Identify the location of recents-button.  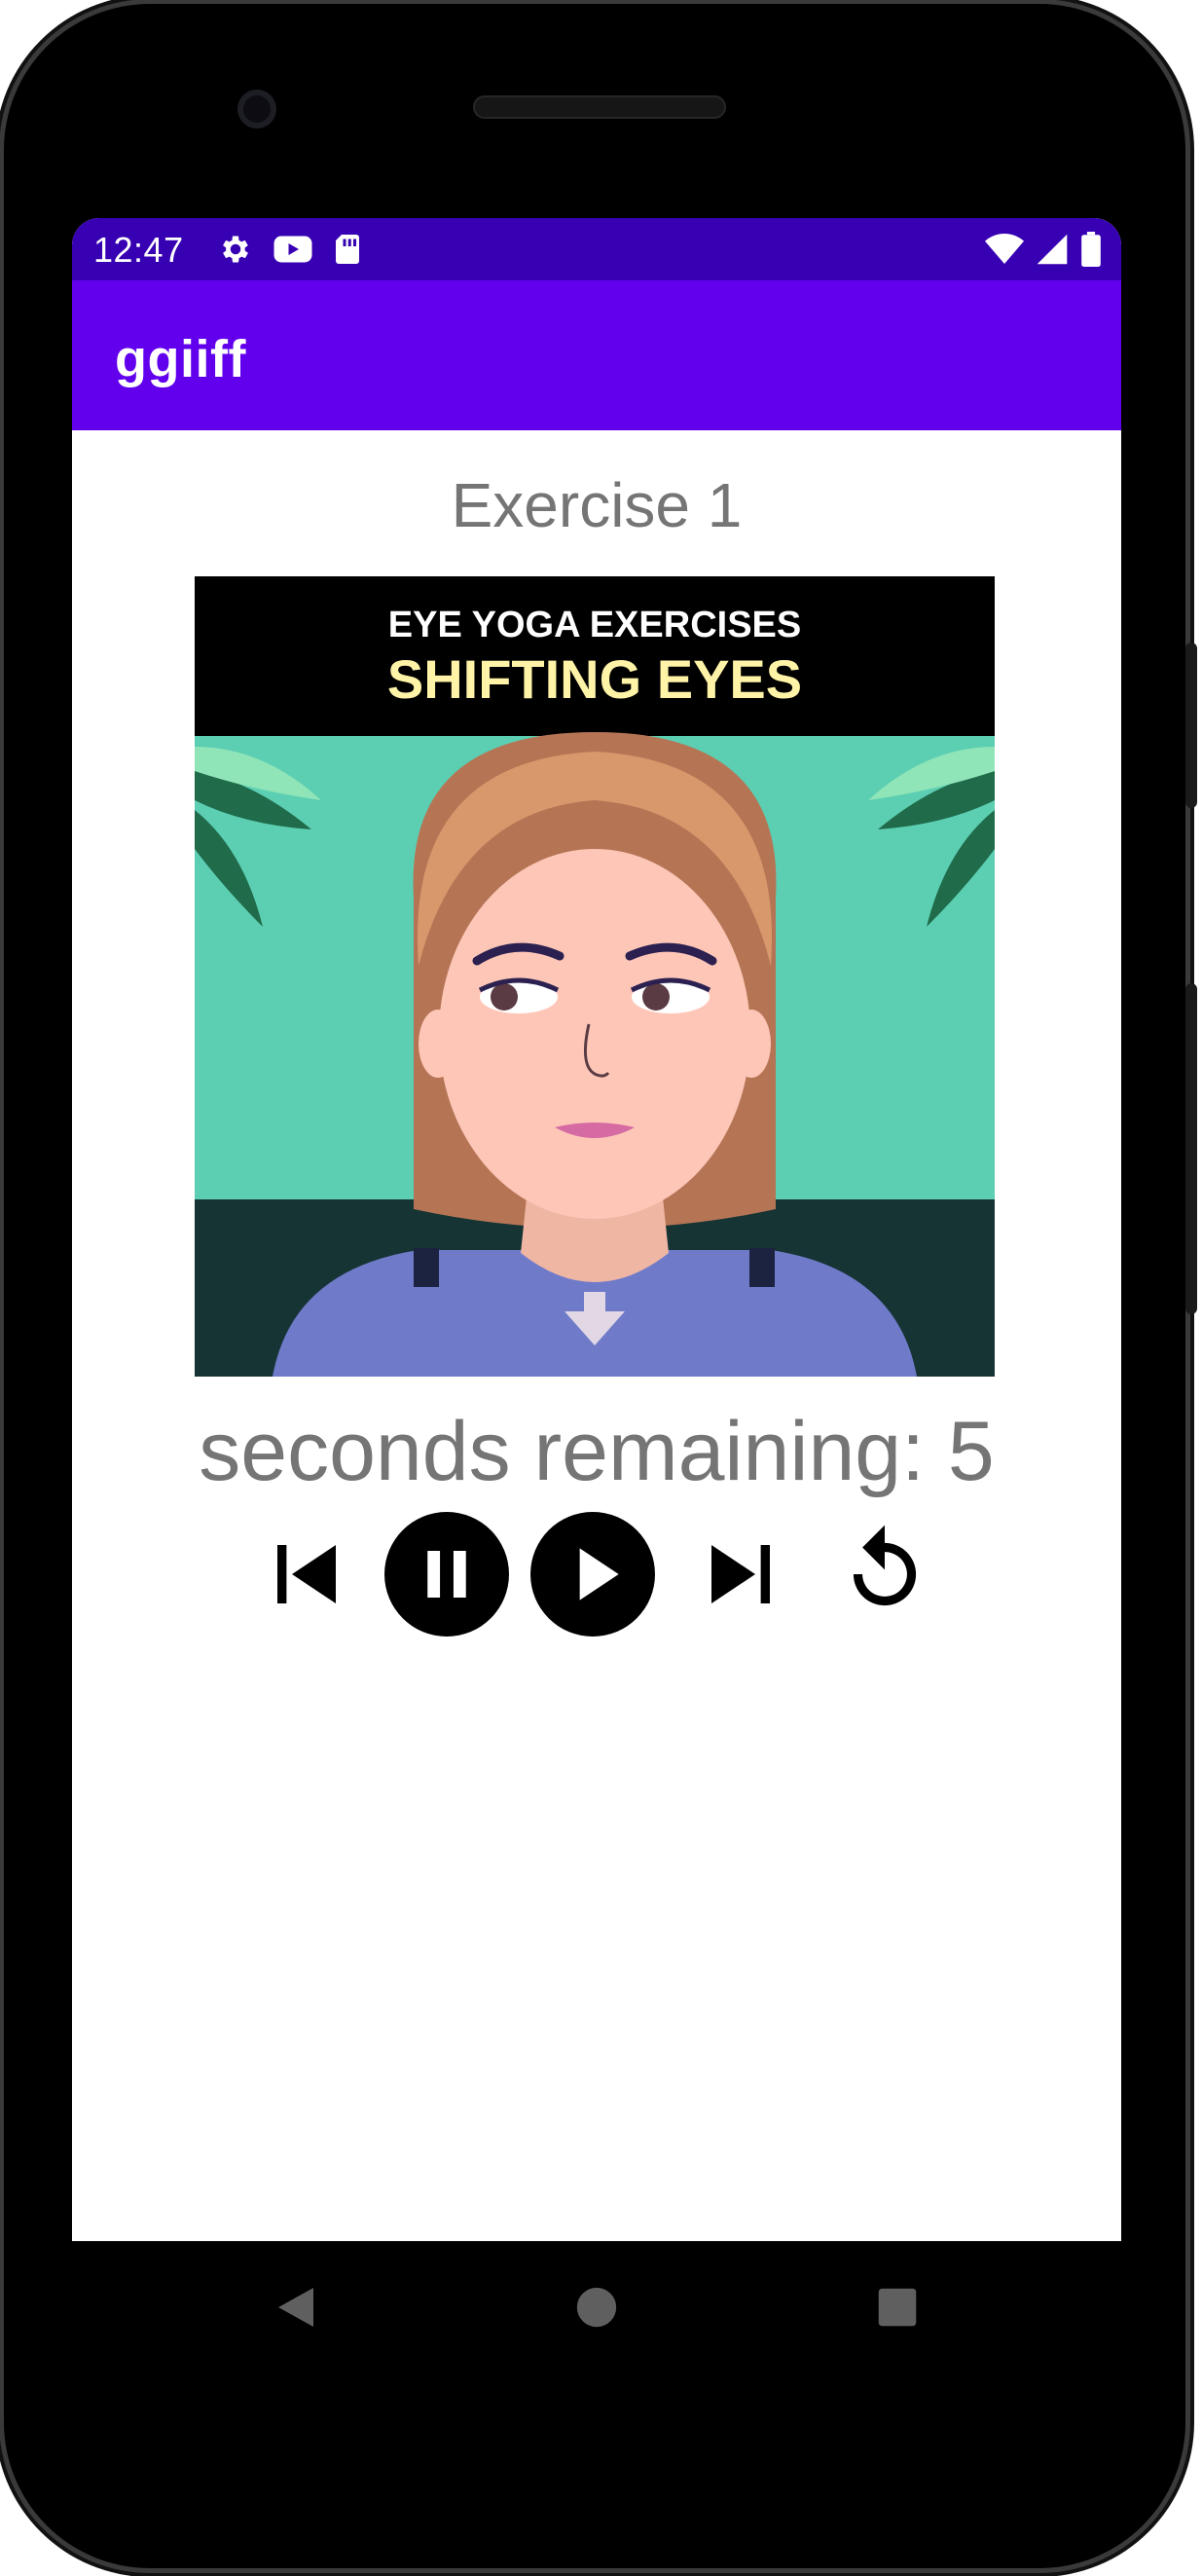
(897, 2309).